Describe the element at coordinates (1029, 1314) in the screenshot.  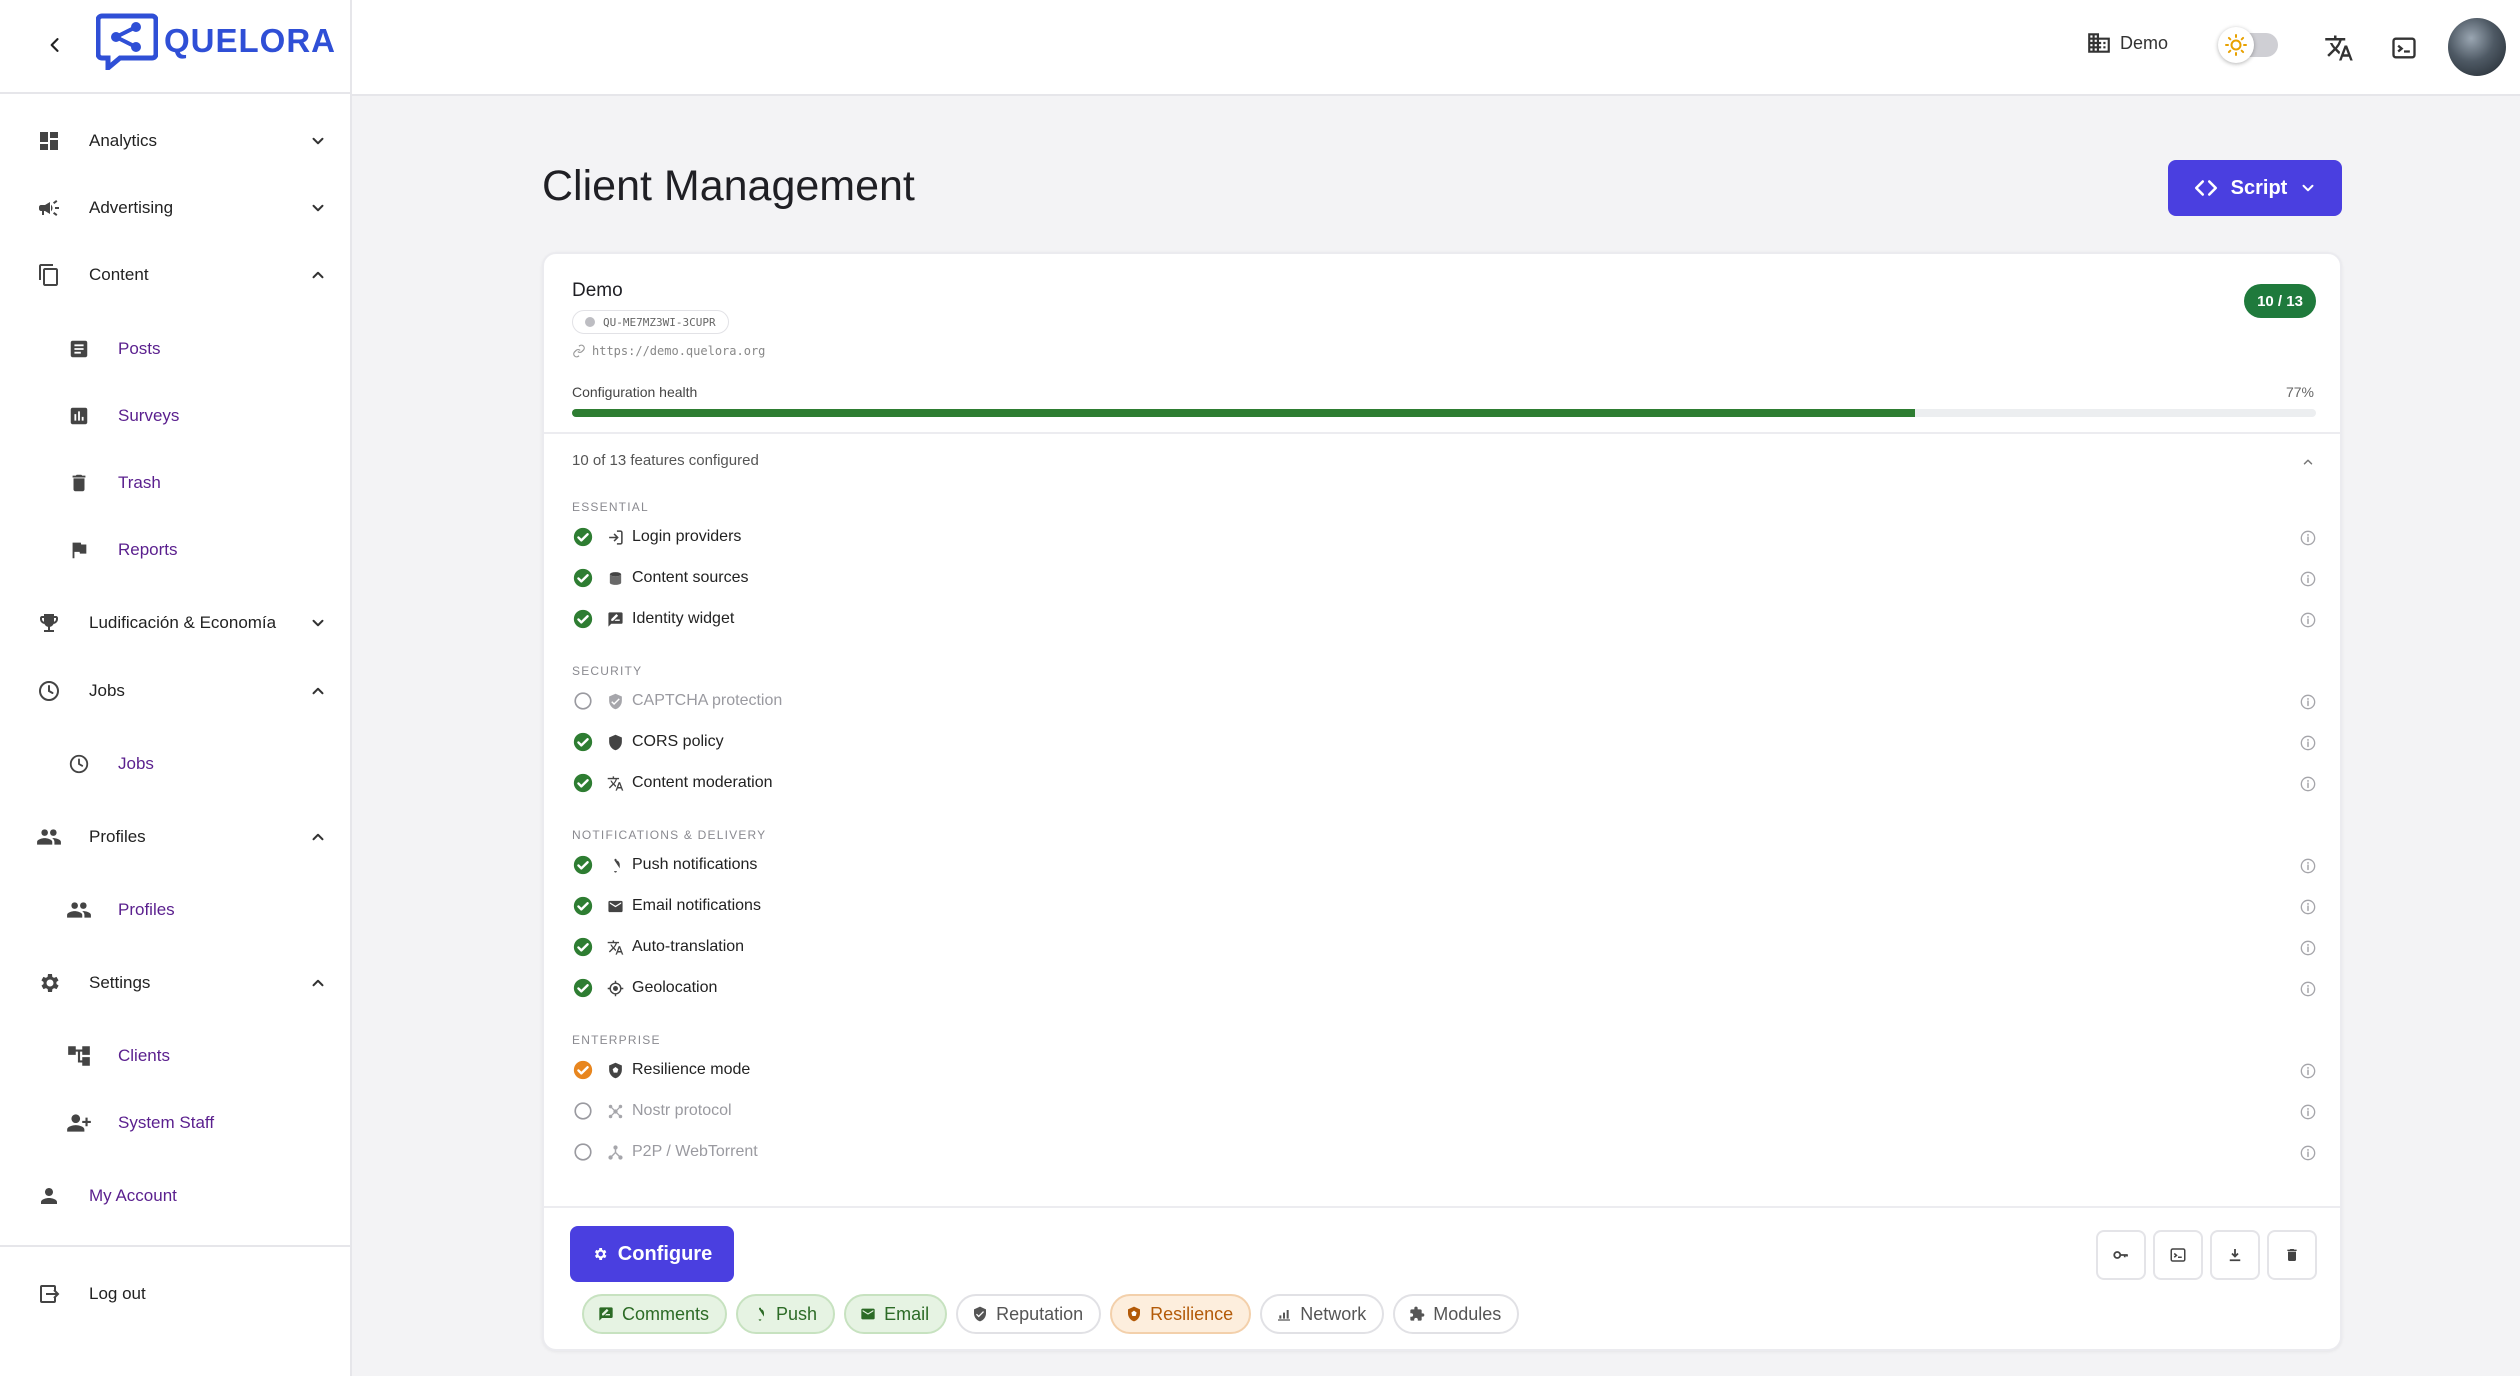
I see `chip-reputation: Reputation` at that location.